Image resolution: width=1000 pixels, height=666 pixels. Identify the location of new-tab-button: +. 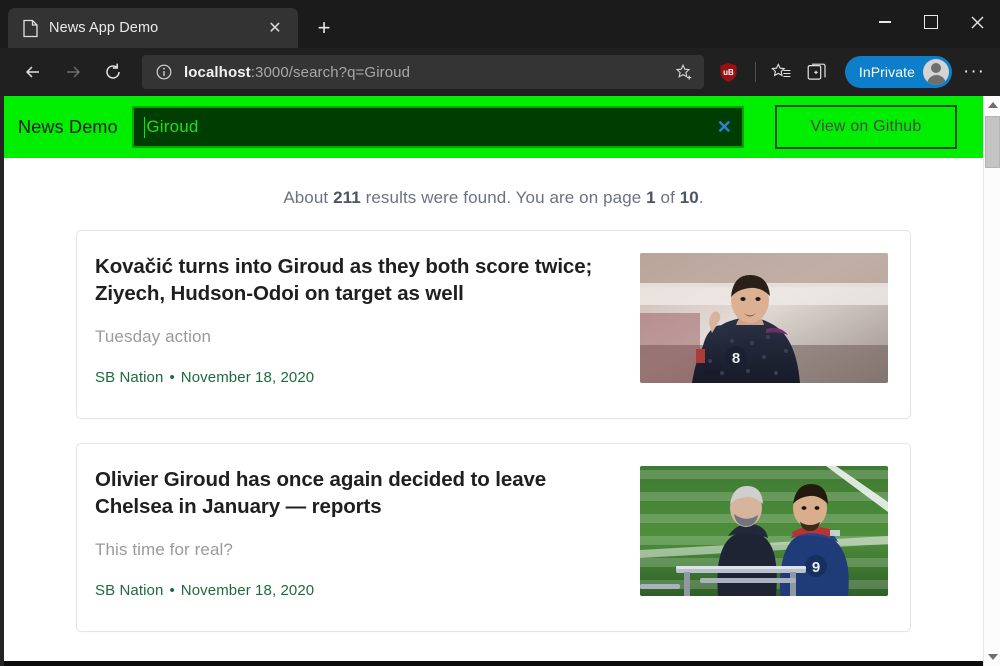
(324, 28).